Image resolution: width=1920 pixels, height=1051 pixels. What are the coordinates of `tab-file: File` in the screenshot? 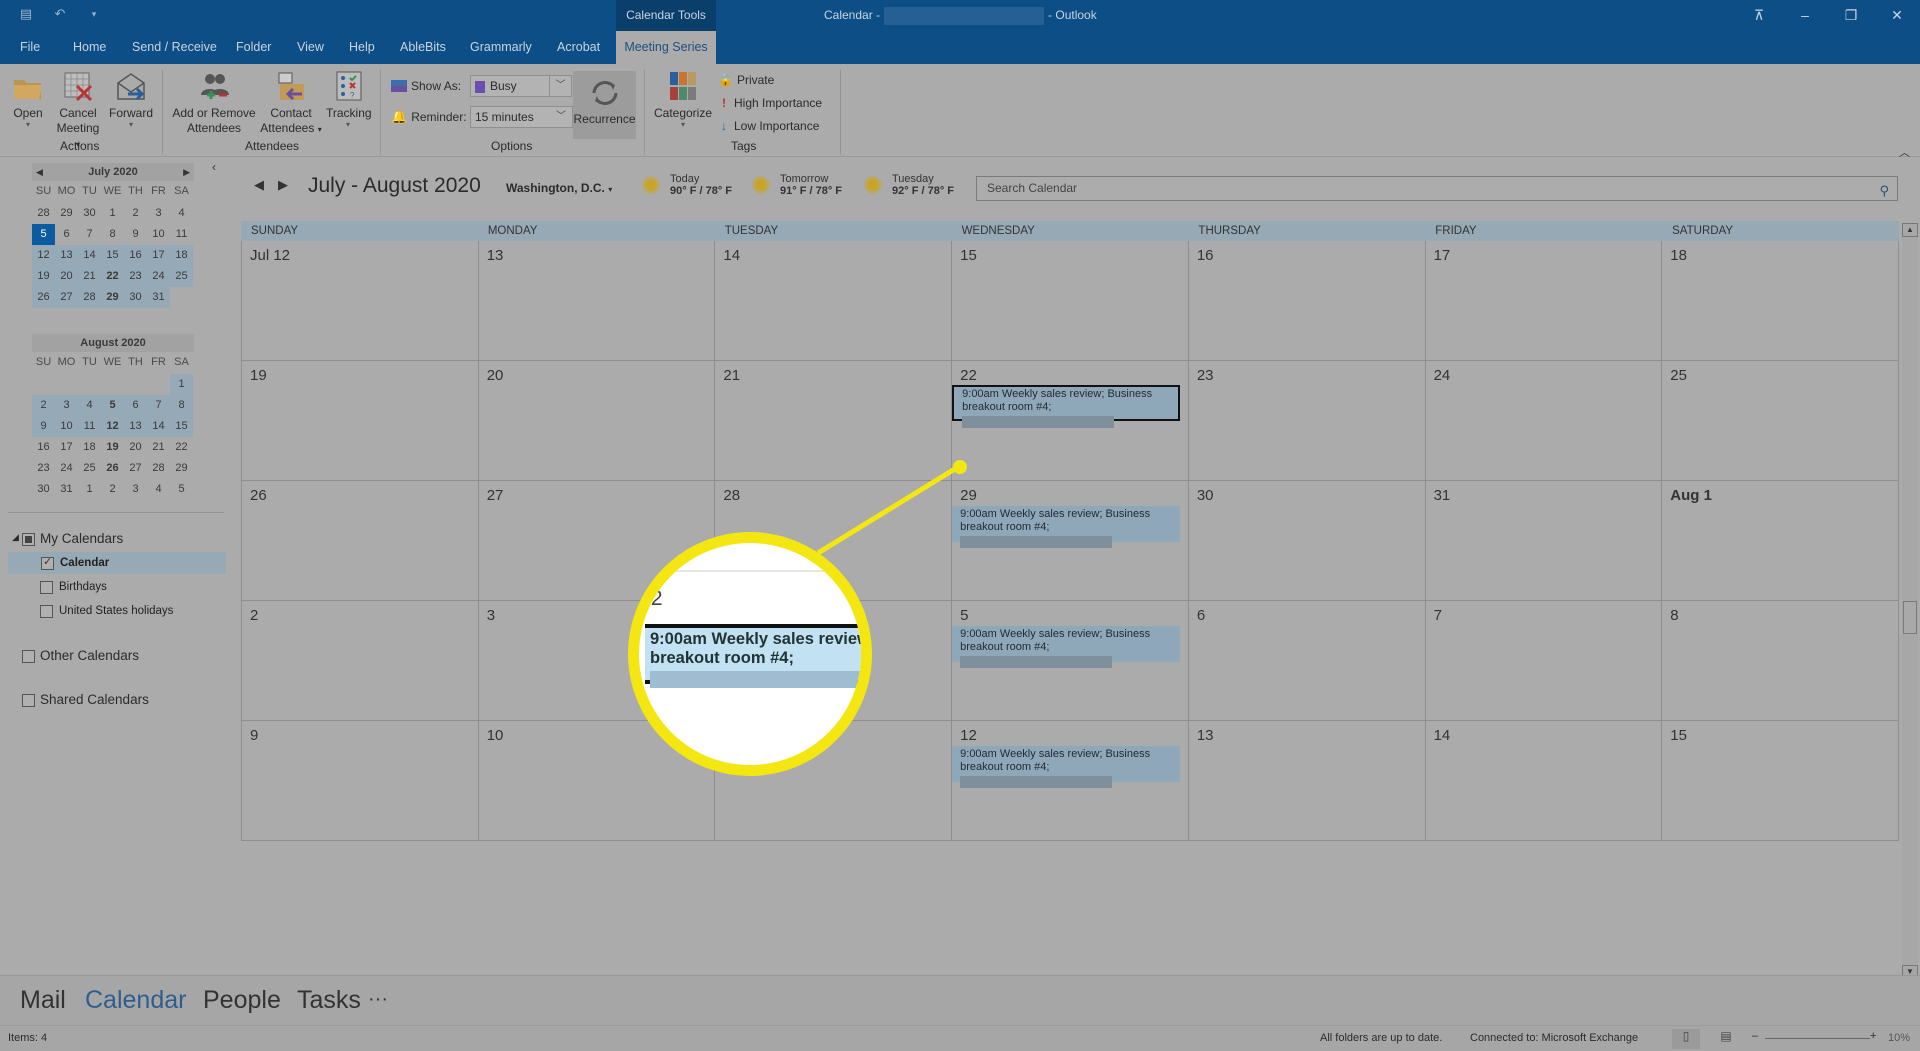 It's located at (30, 47).